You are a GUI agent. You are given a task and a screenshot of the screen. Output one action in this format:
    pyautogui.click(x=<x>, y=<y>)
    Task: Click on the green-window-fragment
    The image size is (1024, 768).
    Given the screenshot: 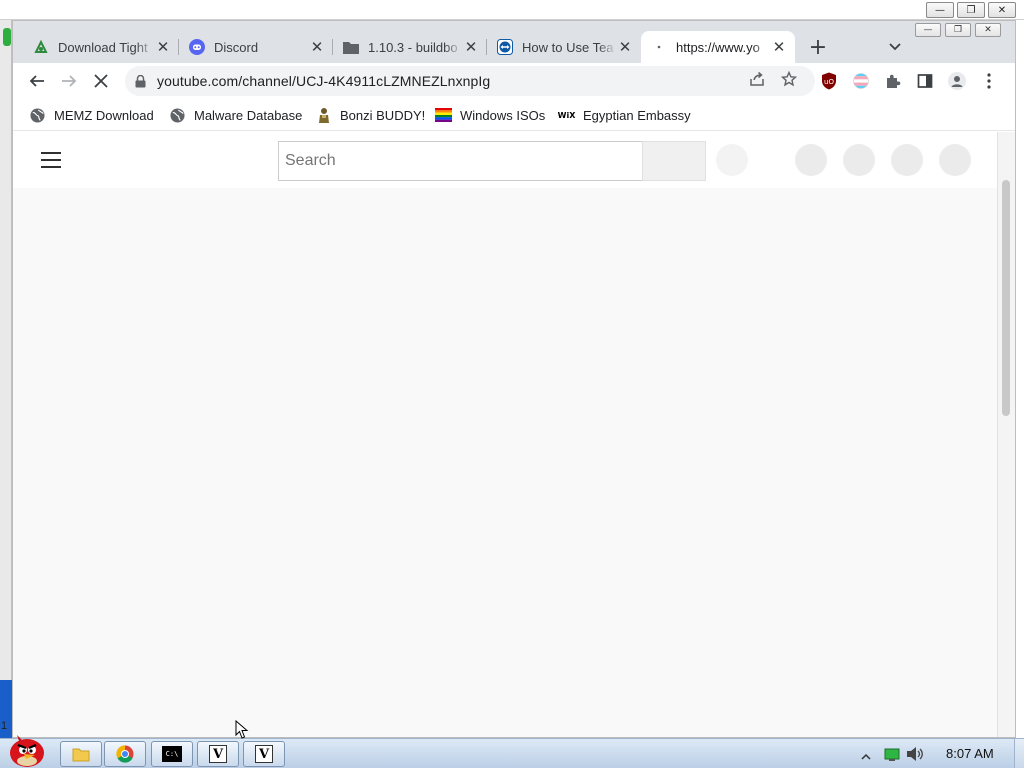 What is the action you would take?
    pyautogui.click(x=7, y=37)
    